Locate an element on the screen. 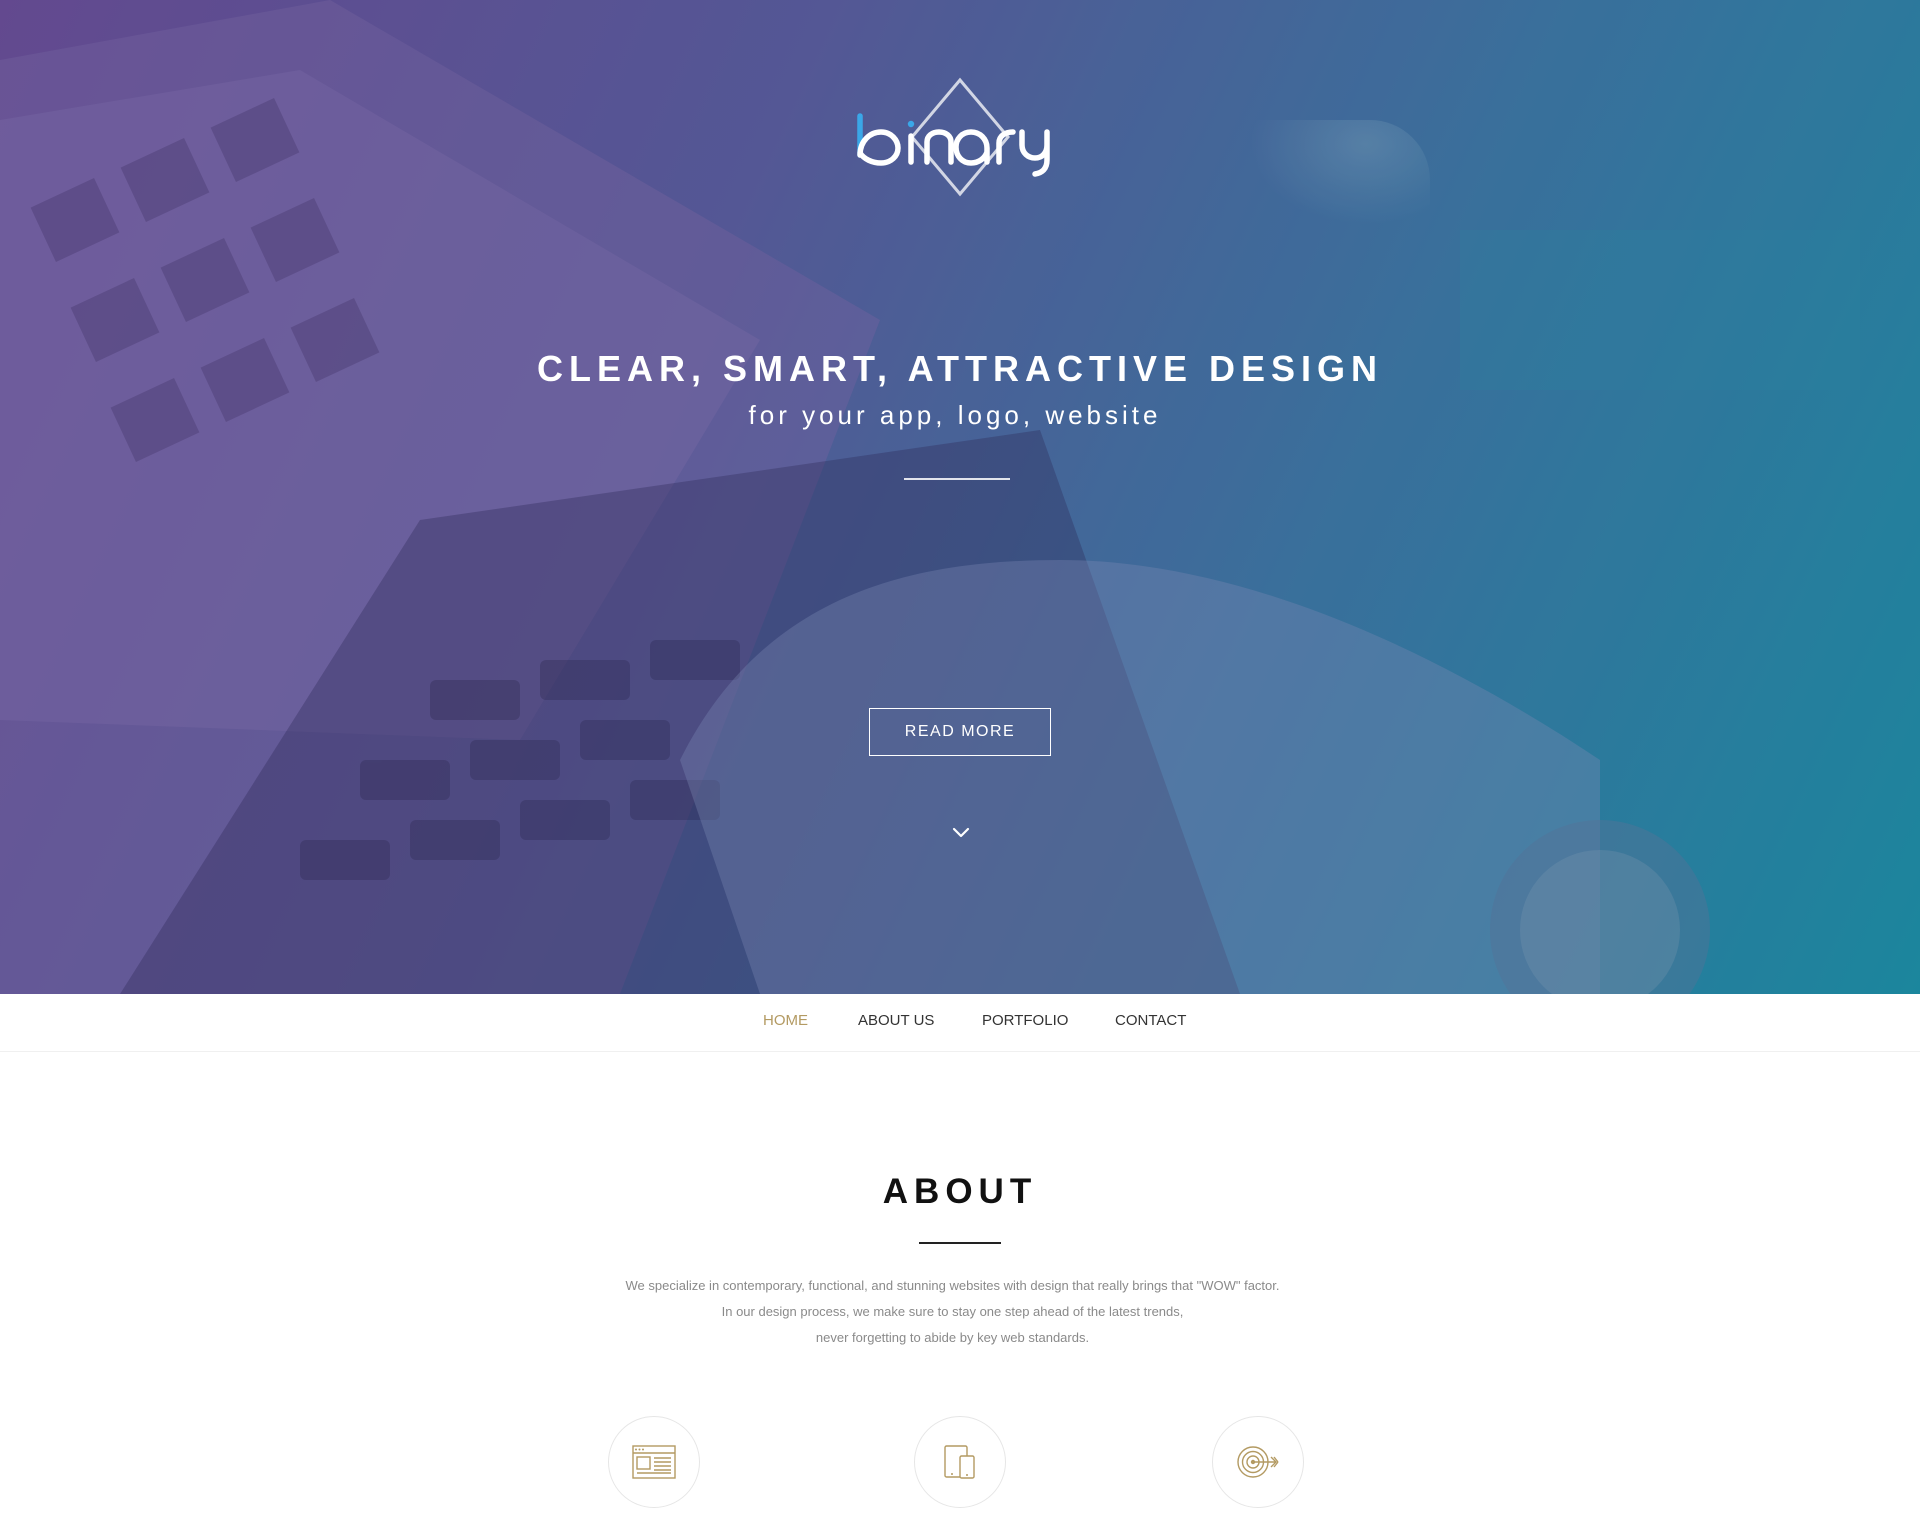 The height and width of the screenshot is (1536, 1920). main-nav: HOME ABOUT US PORTFOLIO CONTACT is located at coordinates (960, 1023).